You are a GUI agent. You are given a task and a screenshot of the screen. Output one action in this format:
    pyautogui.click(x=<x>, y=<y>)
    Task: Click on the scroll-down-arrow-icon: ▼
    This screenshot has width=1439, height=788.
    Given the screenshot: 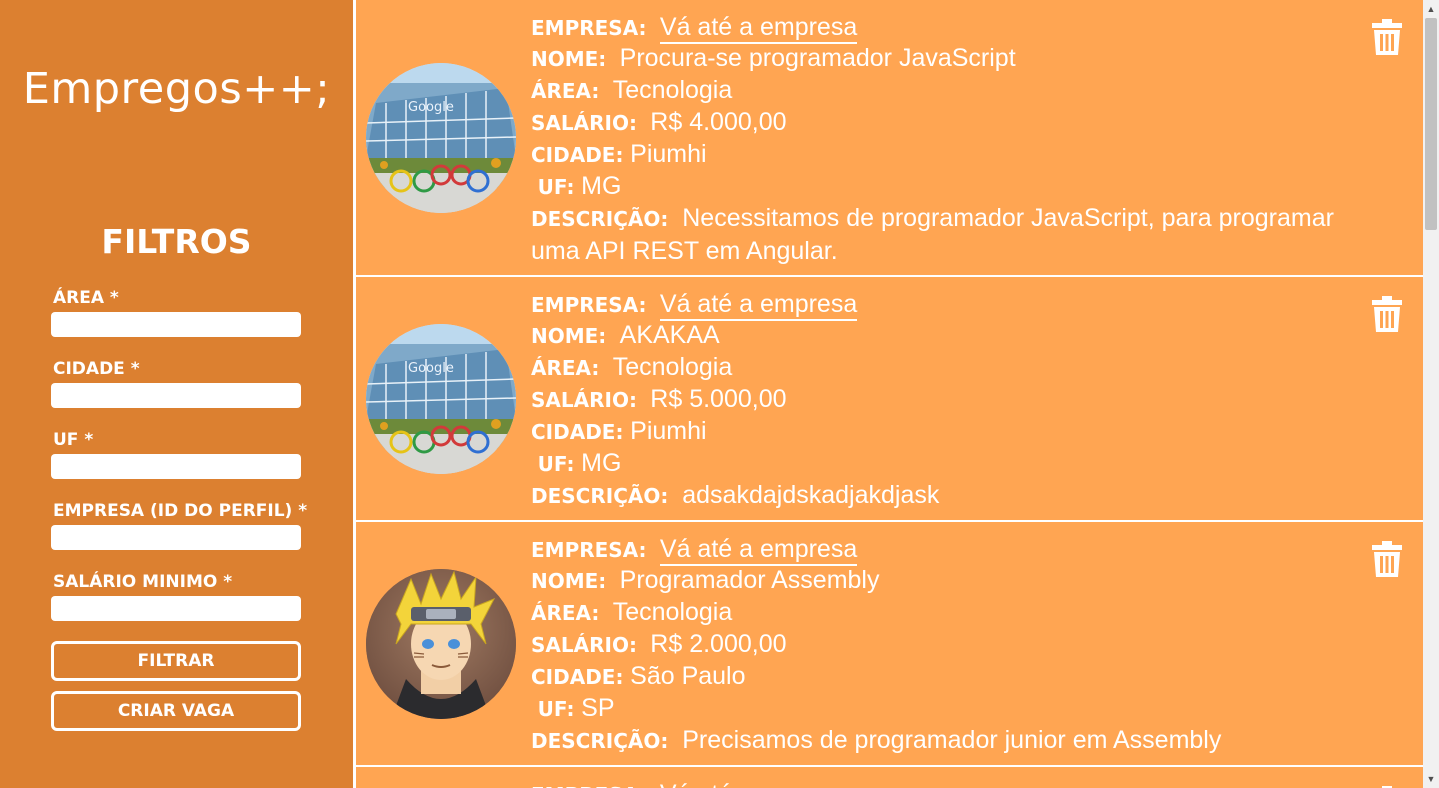 What is the action you would take?
    pyautogui.click(x=1431, y=779)
    